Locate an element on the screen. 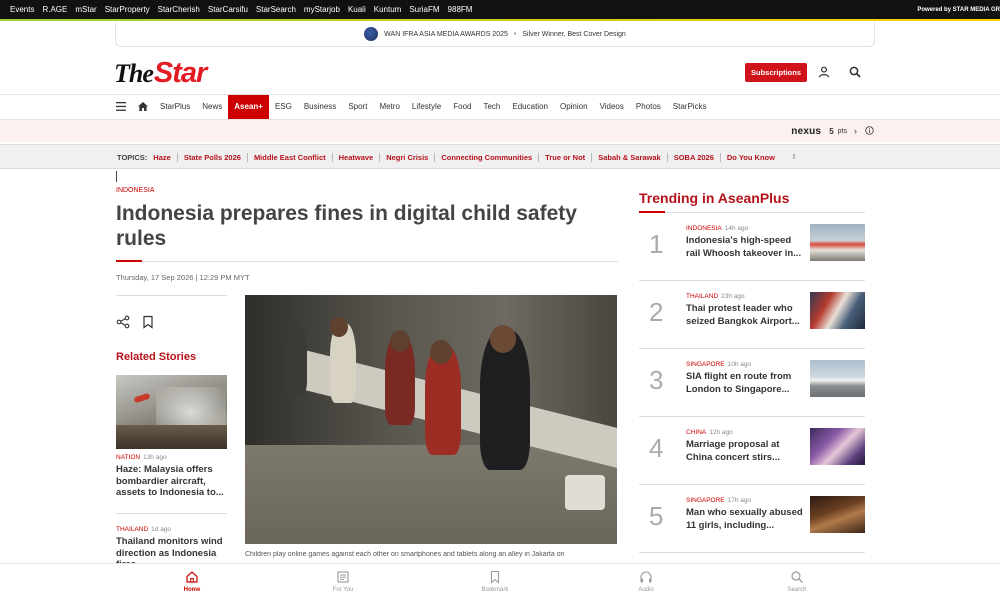 This screenshot has width=1000, height=600. nexus-points: nexus 5 pts › is located at coordinates (832, 131).